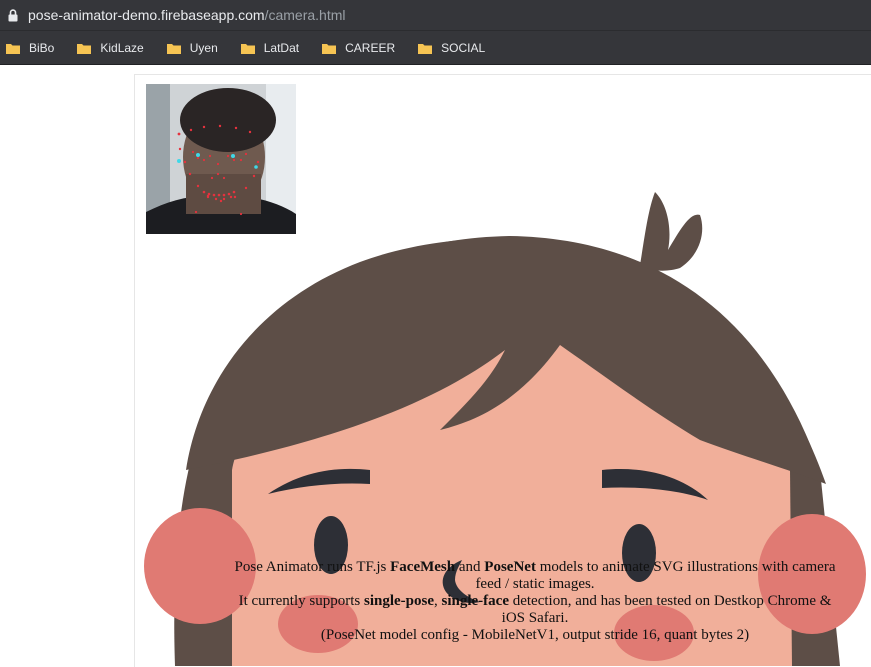 This screenshot has width=871, height=667. I want to click on text-span: Pose Animator runs TF.js, so click(312, 567).